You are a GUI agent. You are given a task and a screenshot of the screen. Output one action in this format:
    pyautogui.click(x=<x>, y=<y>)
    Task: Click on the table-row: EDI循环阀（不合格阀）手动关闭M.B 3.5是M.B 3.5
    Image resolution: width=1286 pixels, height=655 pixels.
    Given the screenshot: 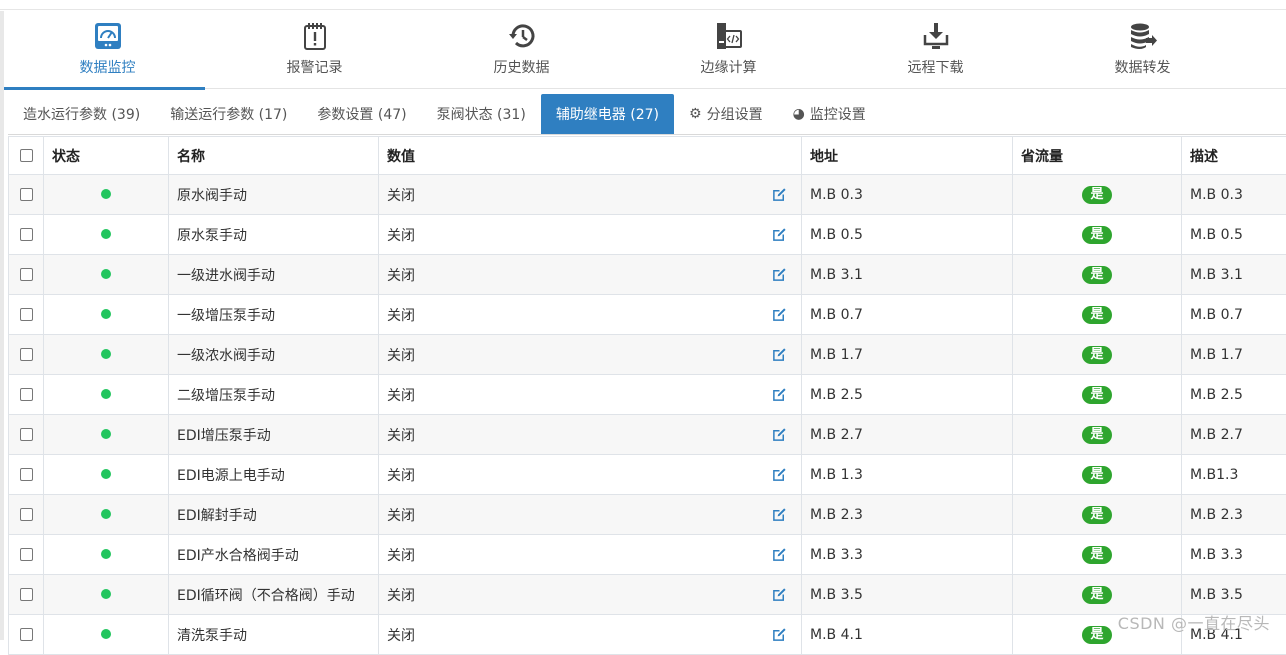 What is the action you would take?
    pyautogui.click(x=647, y=595)
    